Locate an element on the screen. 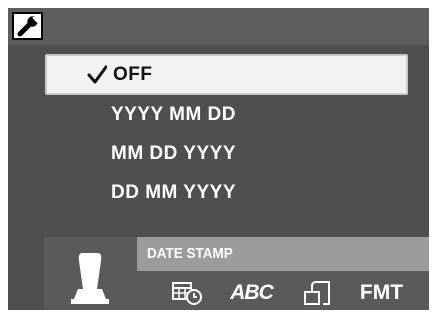 The image size is (438, 318). calendar-clock-icon is located at coordinates (186, 293).